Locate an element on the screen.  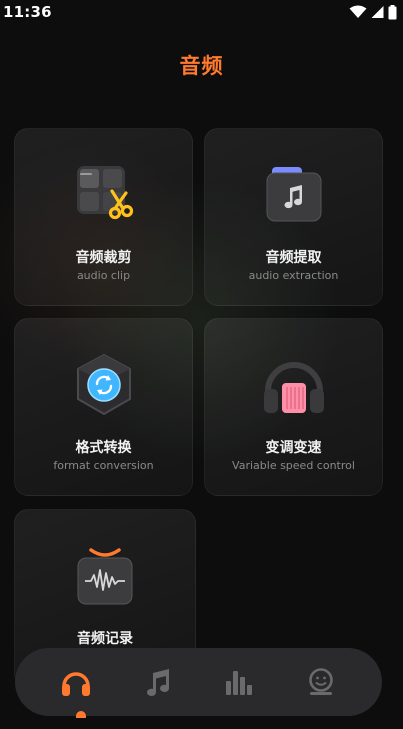
bar-chart-icon is located at coordinates (239, 683).